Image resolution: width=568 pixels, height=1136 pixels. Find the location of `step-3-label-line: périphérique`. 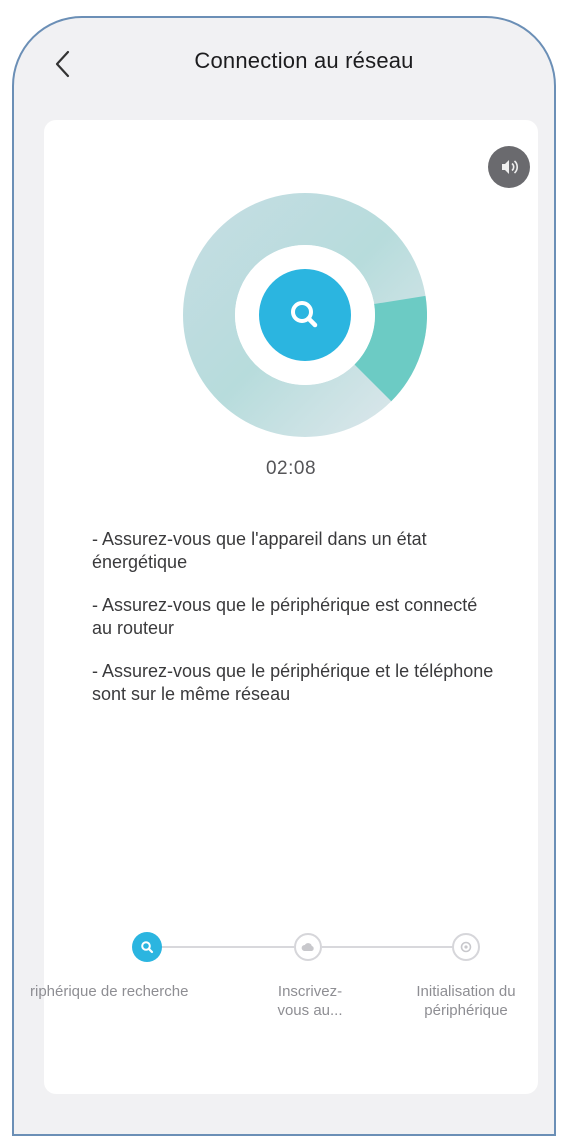

step-3-label-line: périphérique is located at coordinates (466, 1010).